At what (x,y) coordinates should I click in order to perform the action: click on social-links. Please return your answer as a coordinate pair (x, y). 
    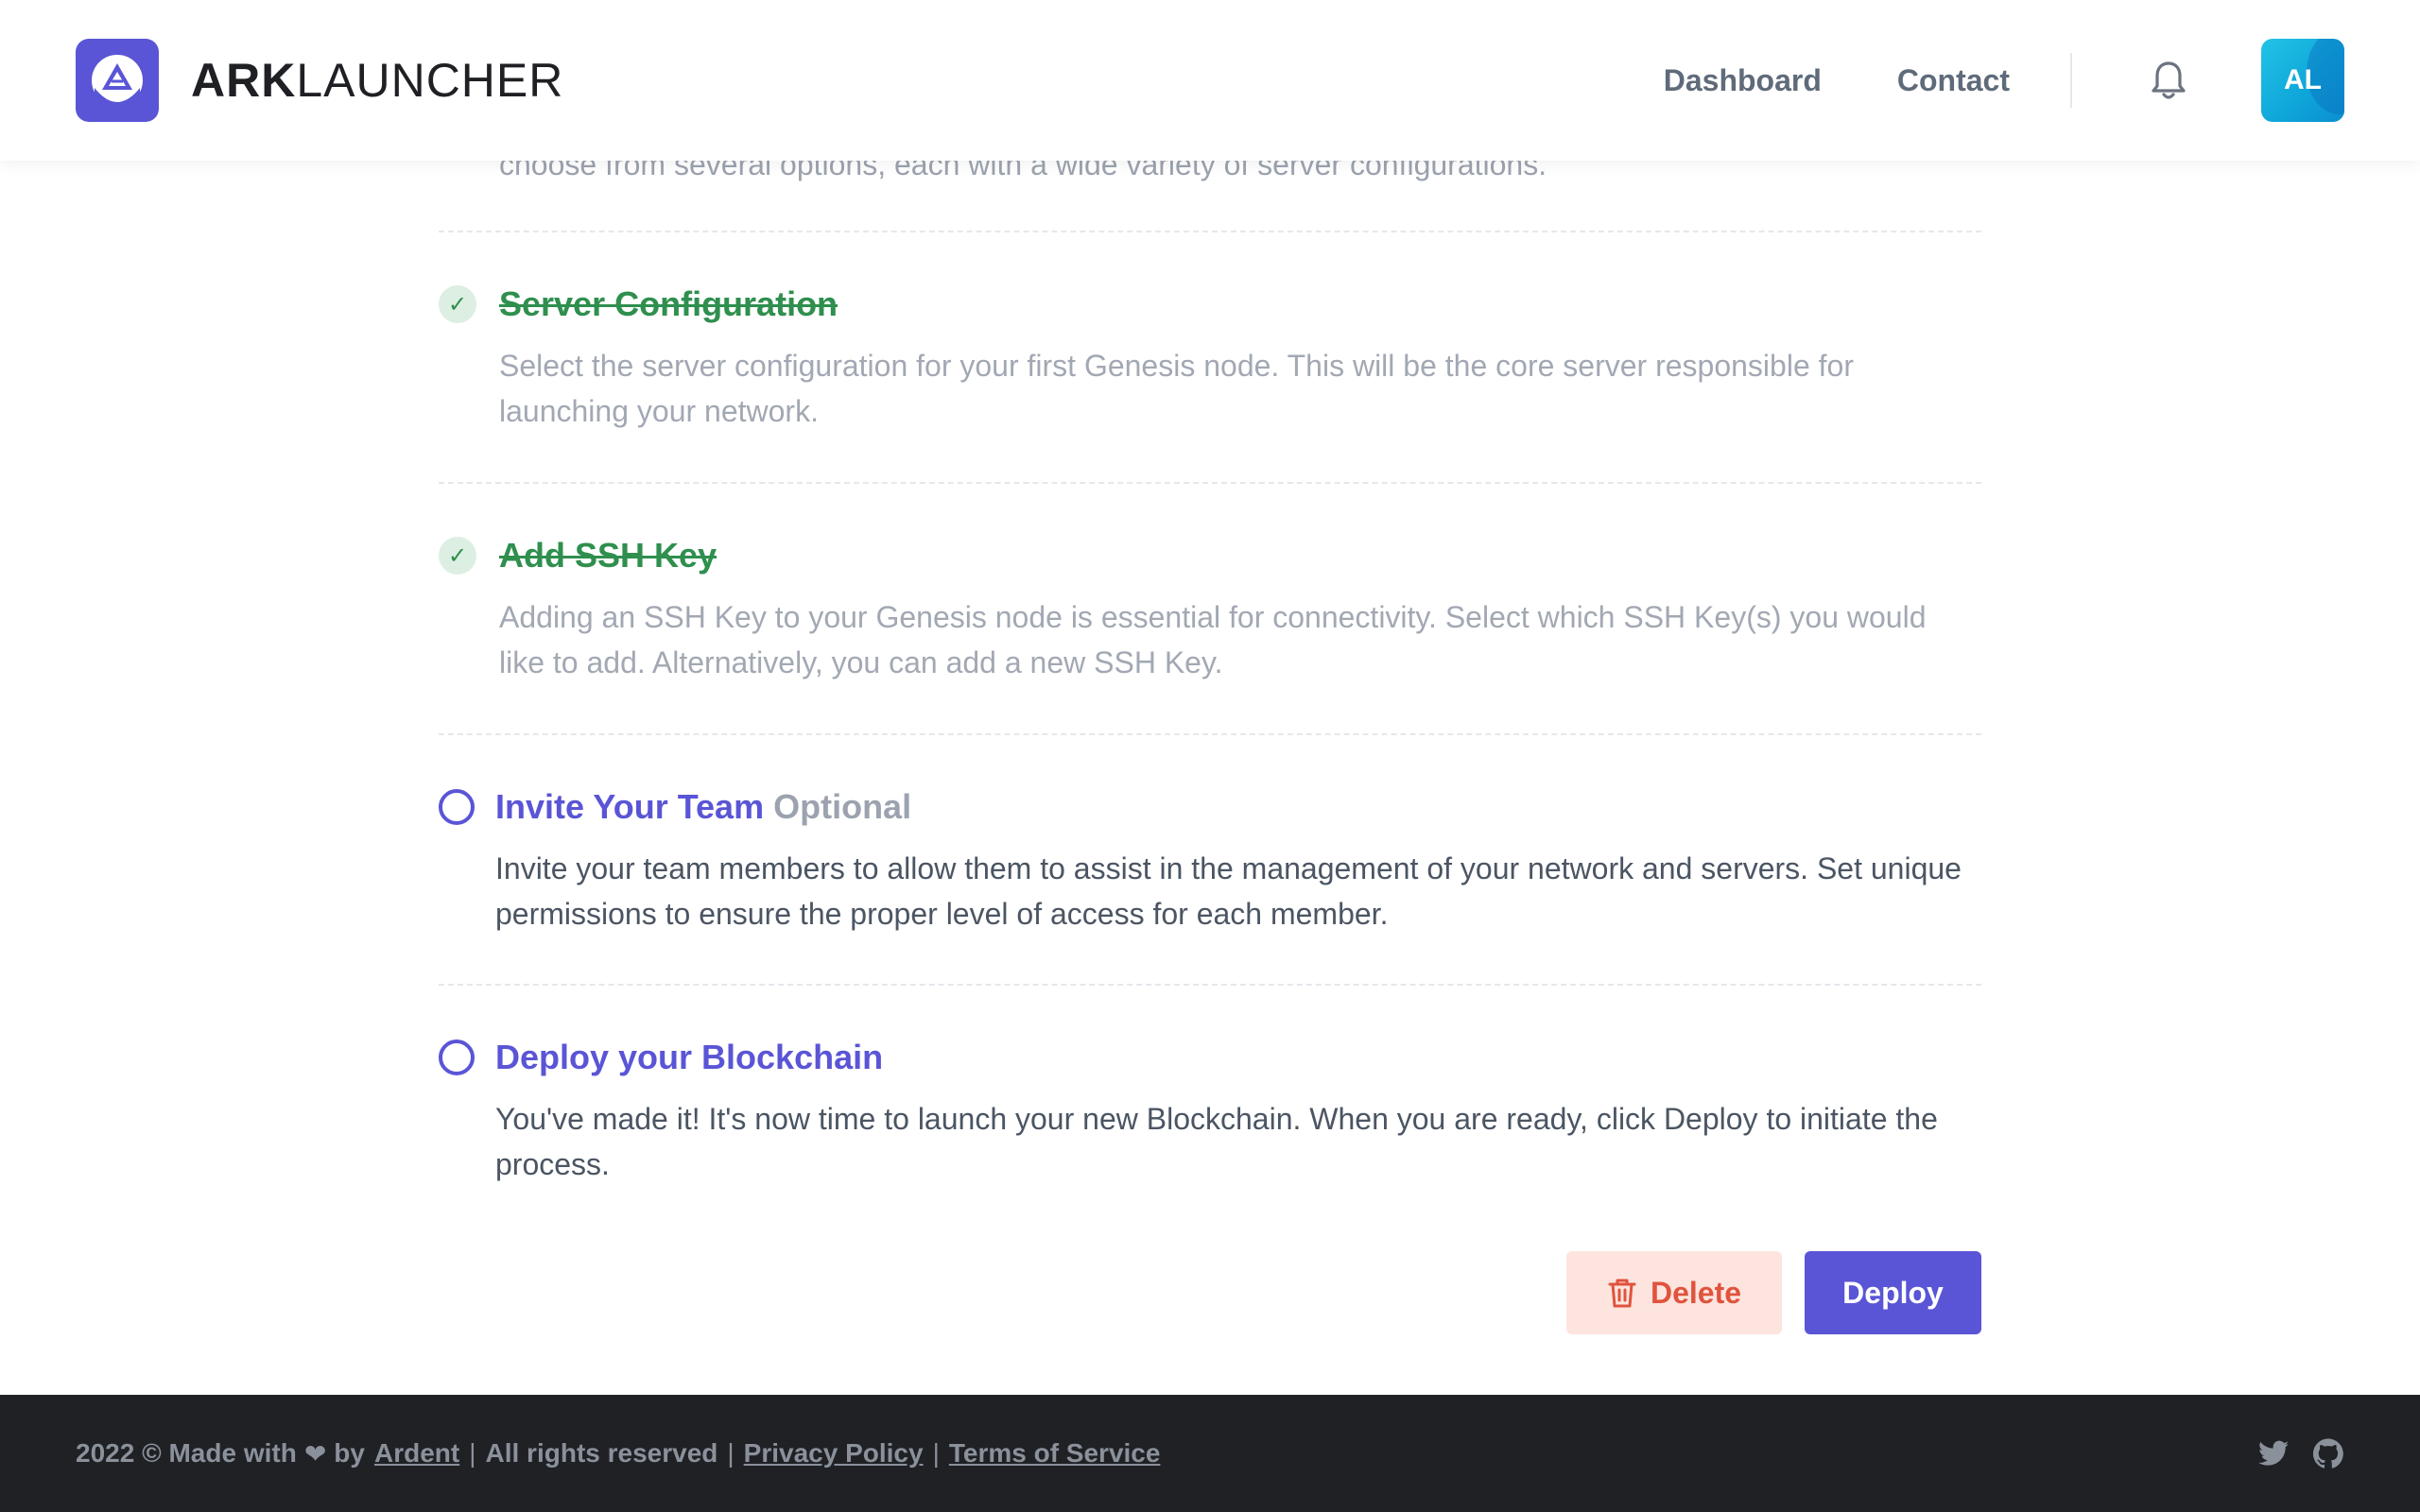
    Looking at the image, I should click on (2289, 1453).